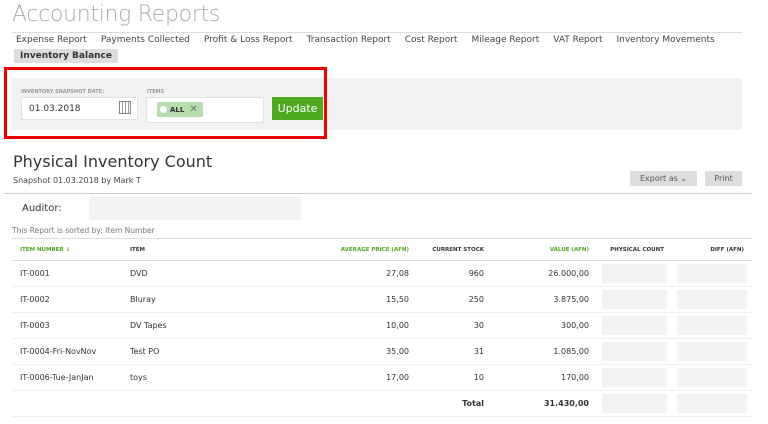  Describe the element at coordinates (182, 325) in the screenshot. I see `cell: DV Tapes` at that location.